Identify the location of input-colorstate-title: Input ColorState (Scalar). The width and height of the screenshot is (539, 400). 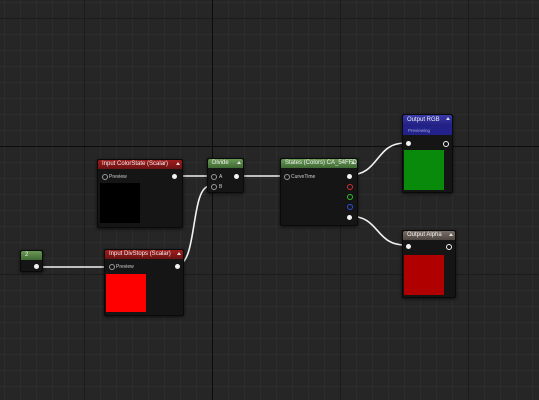
(140, 164).